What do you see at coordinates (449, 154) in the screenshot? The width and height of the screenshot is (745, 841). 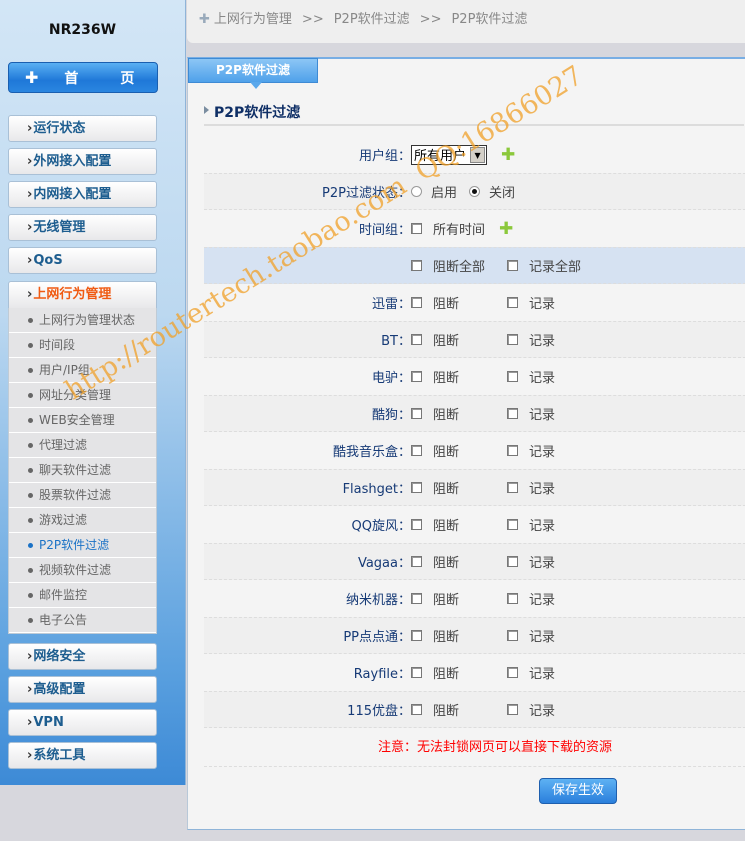 I see `user-group-select: 所有用户 ▼` at bounding box center [449, 154].